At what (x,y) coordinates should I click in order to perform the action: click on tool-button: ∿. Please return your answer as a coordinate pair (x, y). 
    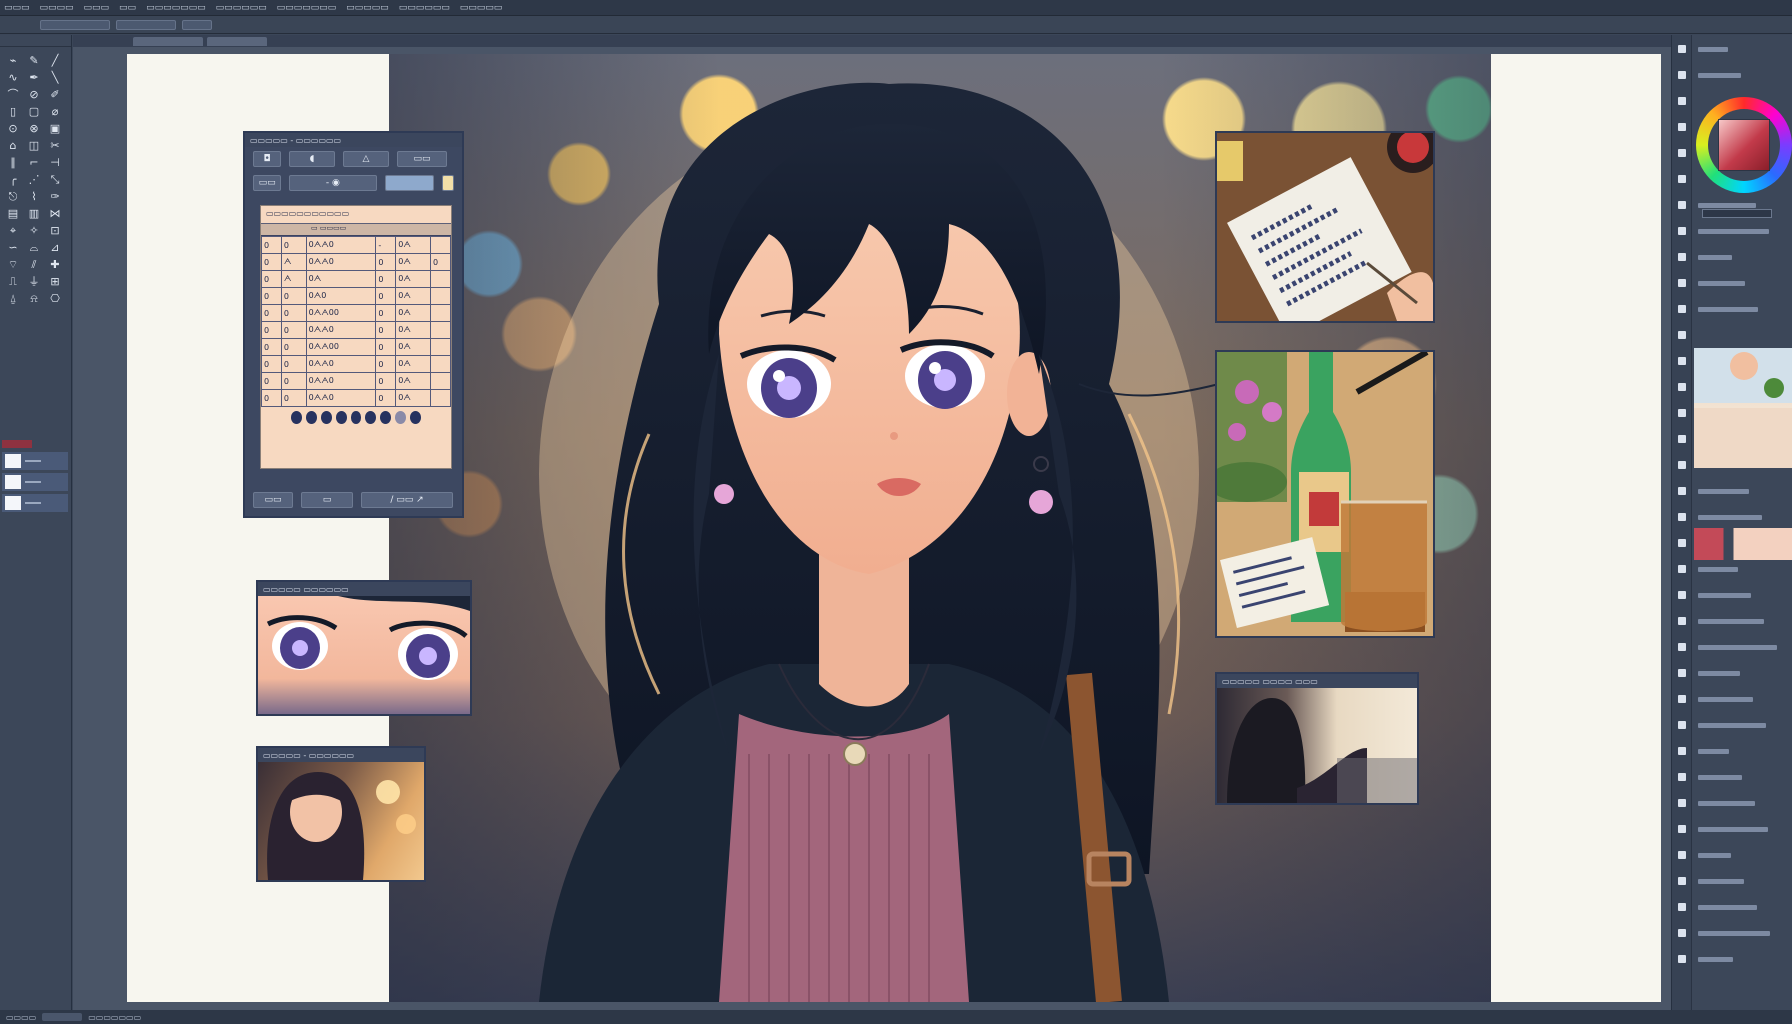
    Looking at the image, I should click on (13, 78).